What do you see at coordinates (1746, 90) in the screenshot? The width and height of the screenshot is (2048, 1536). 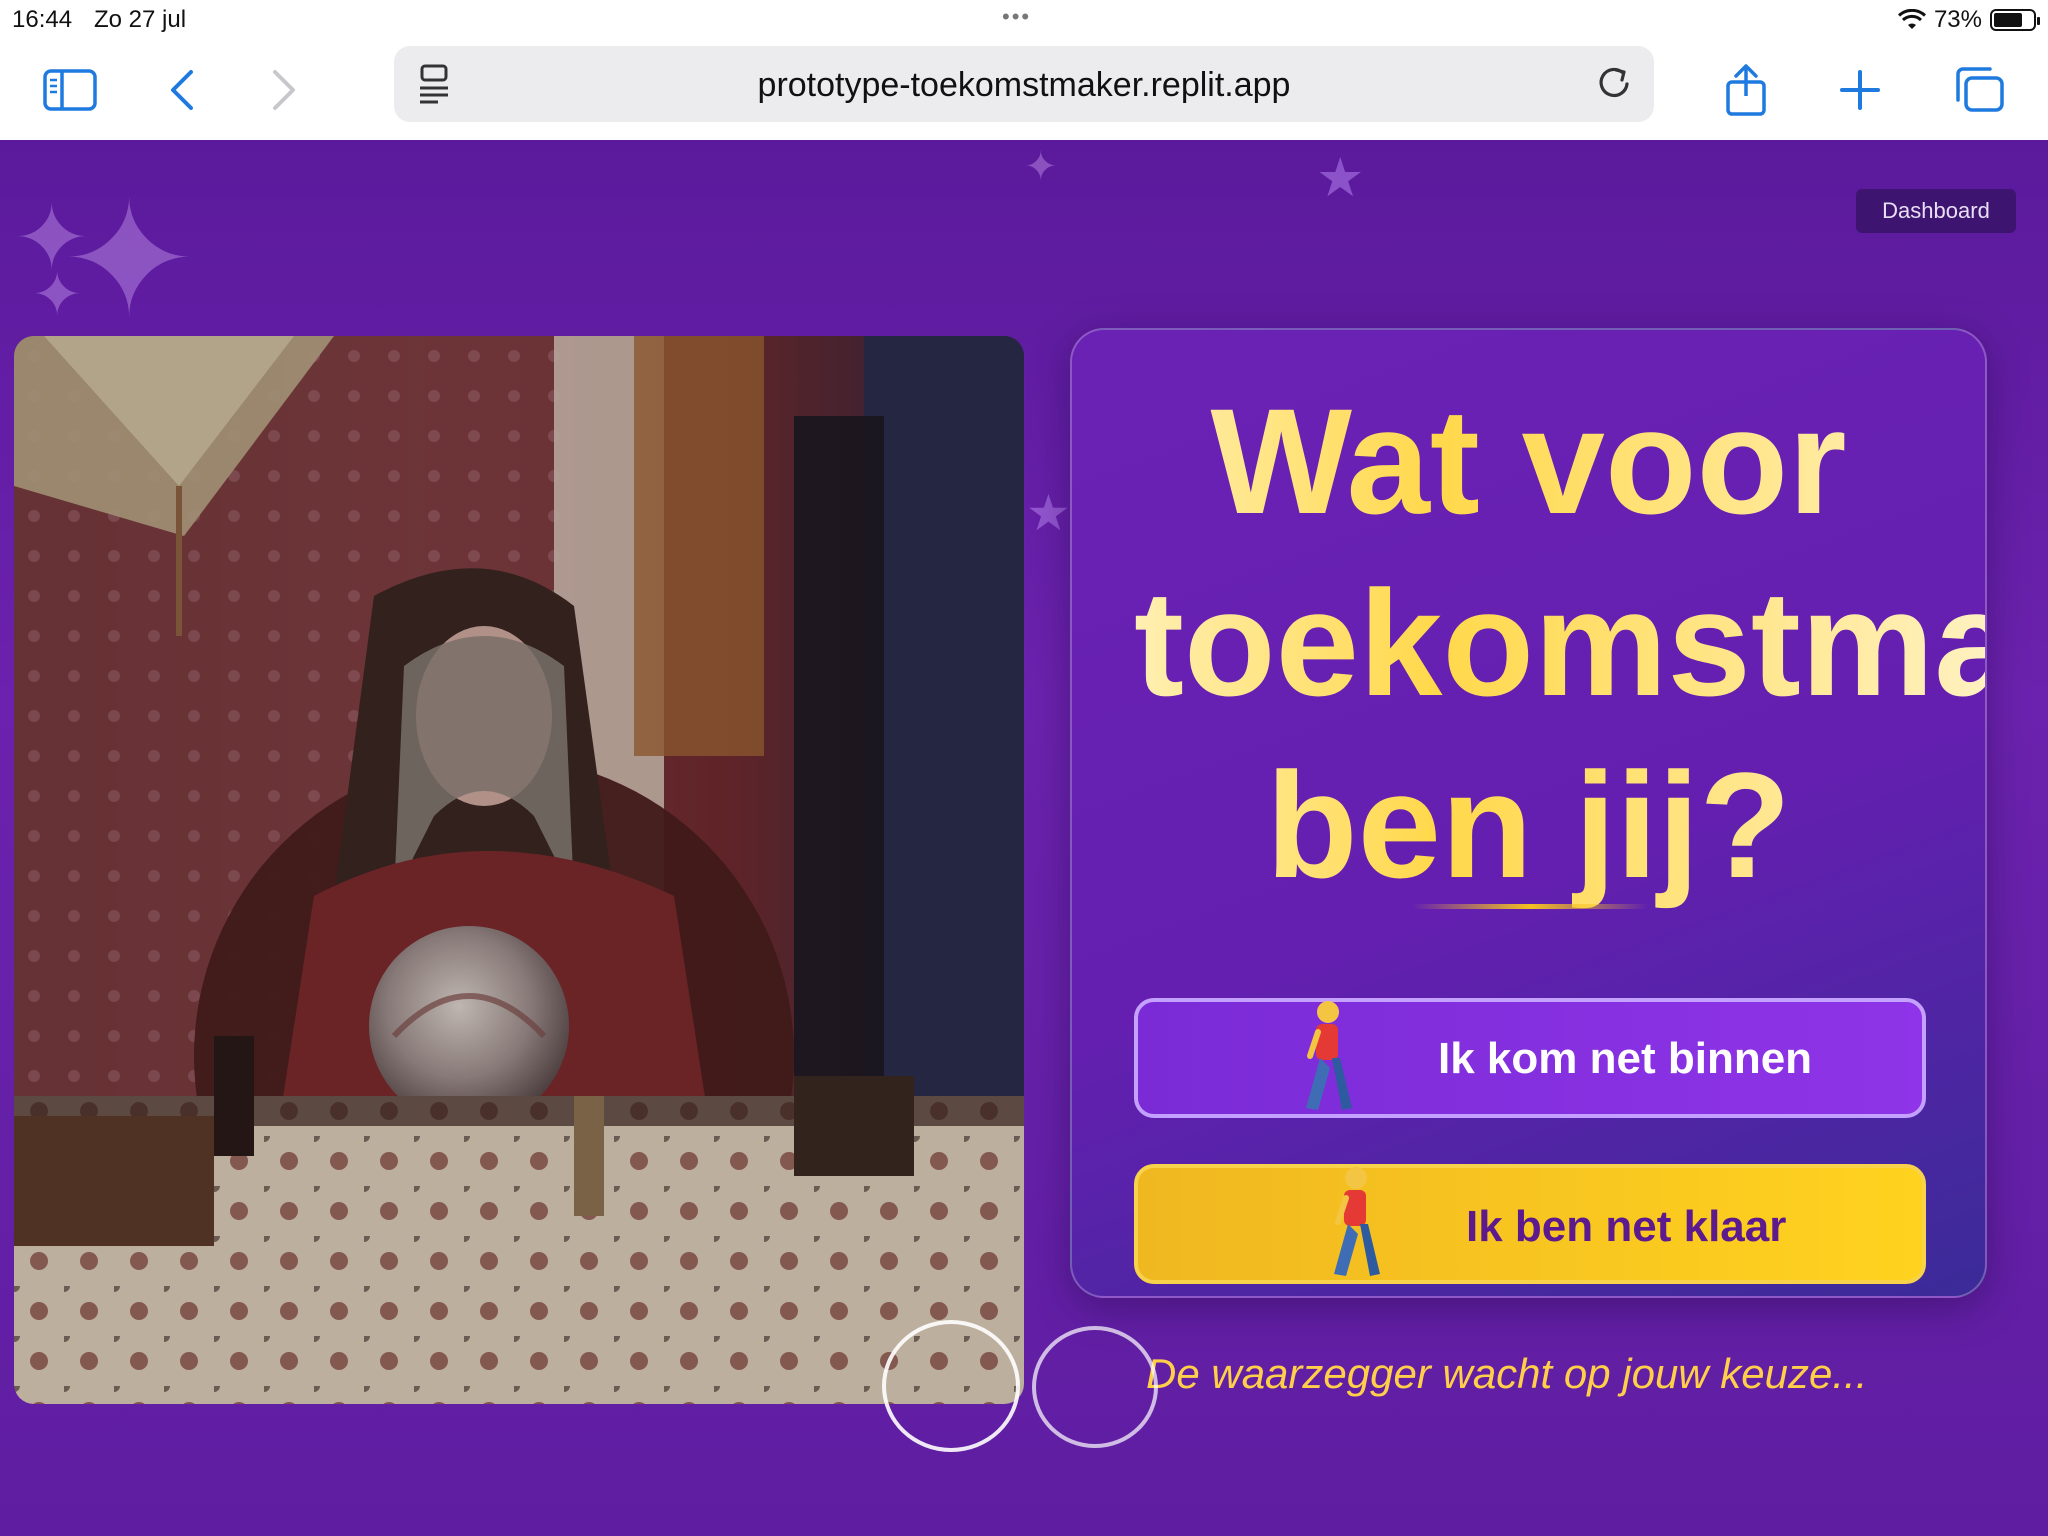 I see `share-icon` at bounding box center [1746, 90].